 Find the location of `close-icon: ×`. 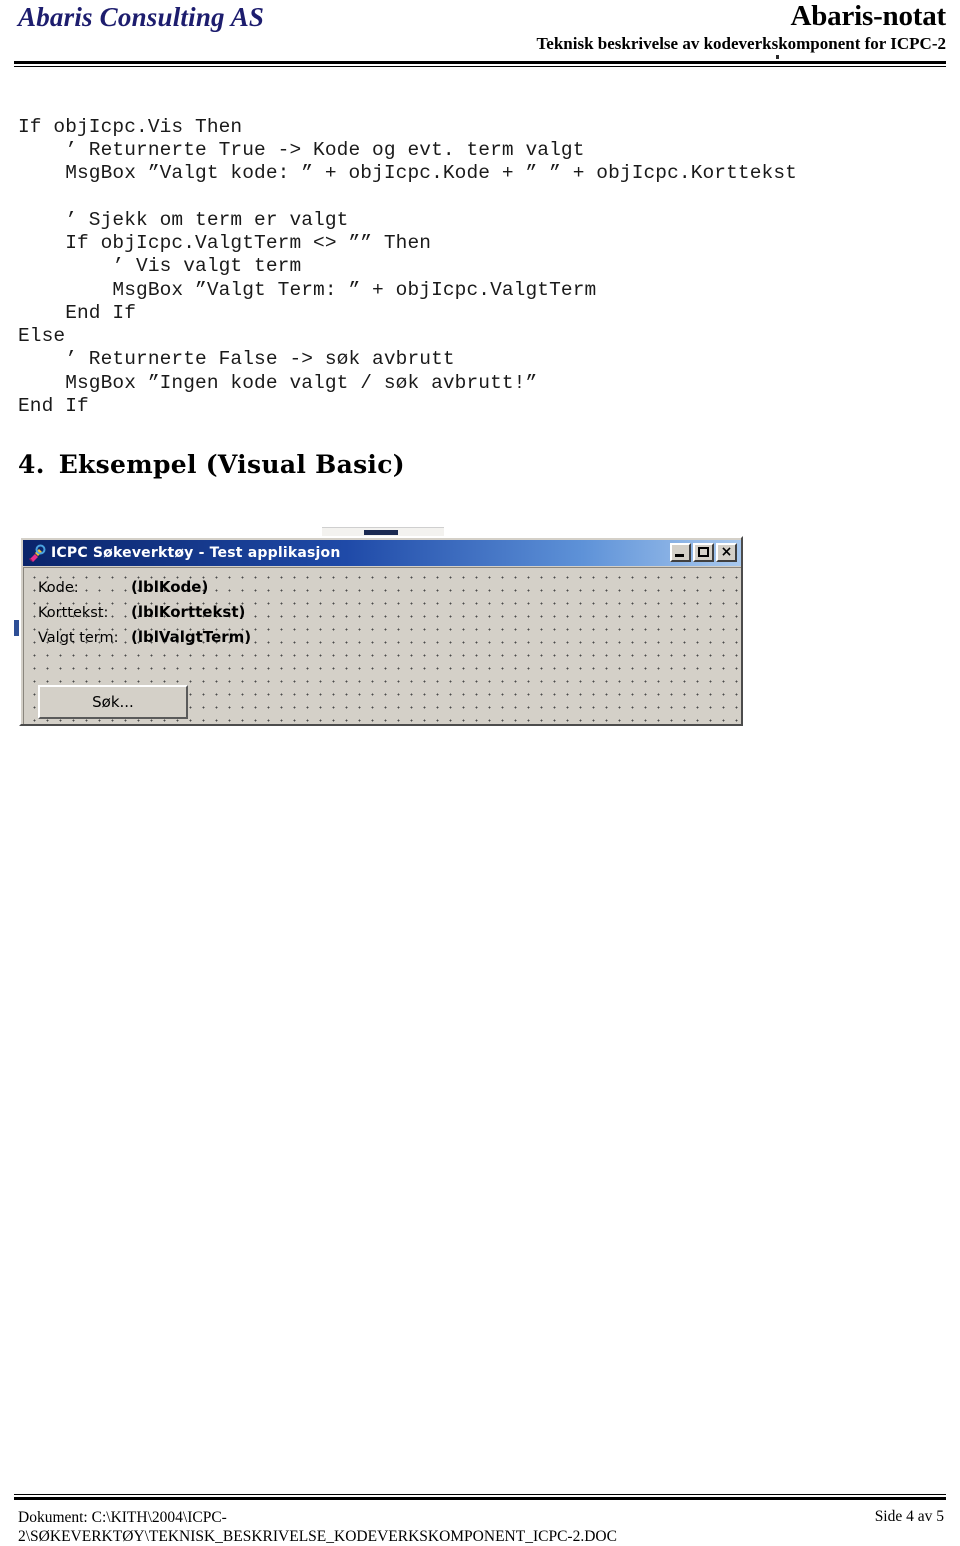

close-icon: × is located at coordinates (726, 552).